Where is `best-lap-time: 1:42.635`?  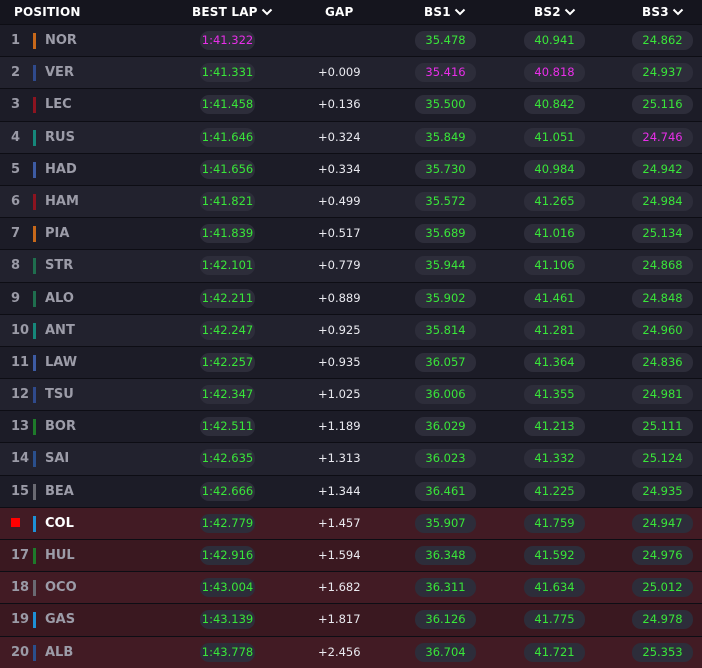
best-lap-time: 1:42.635 is located at coordinates (227, 459).